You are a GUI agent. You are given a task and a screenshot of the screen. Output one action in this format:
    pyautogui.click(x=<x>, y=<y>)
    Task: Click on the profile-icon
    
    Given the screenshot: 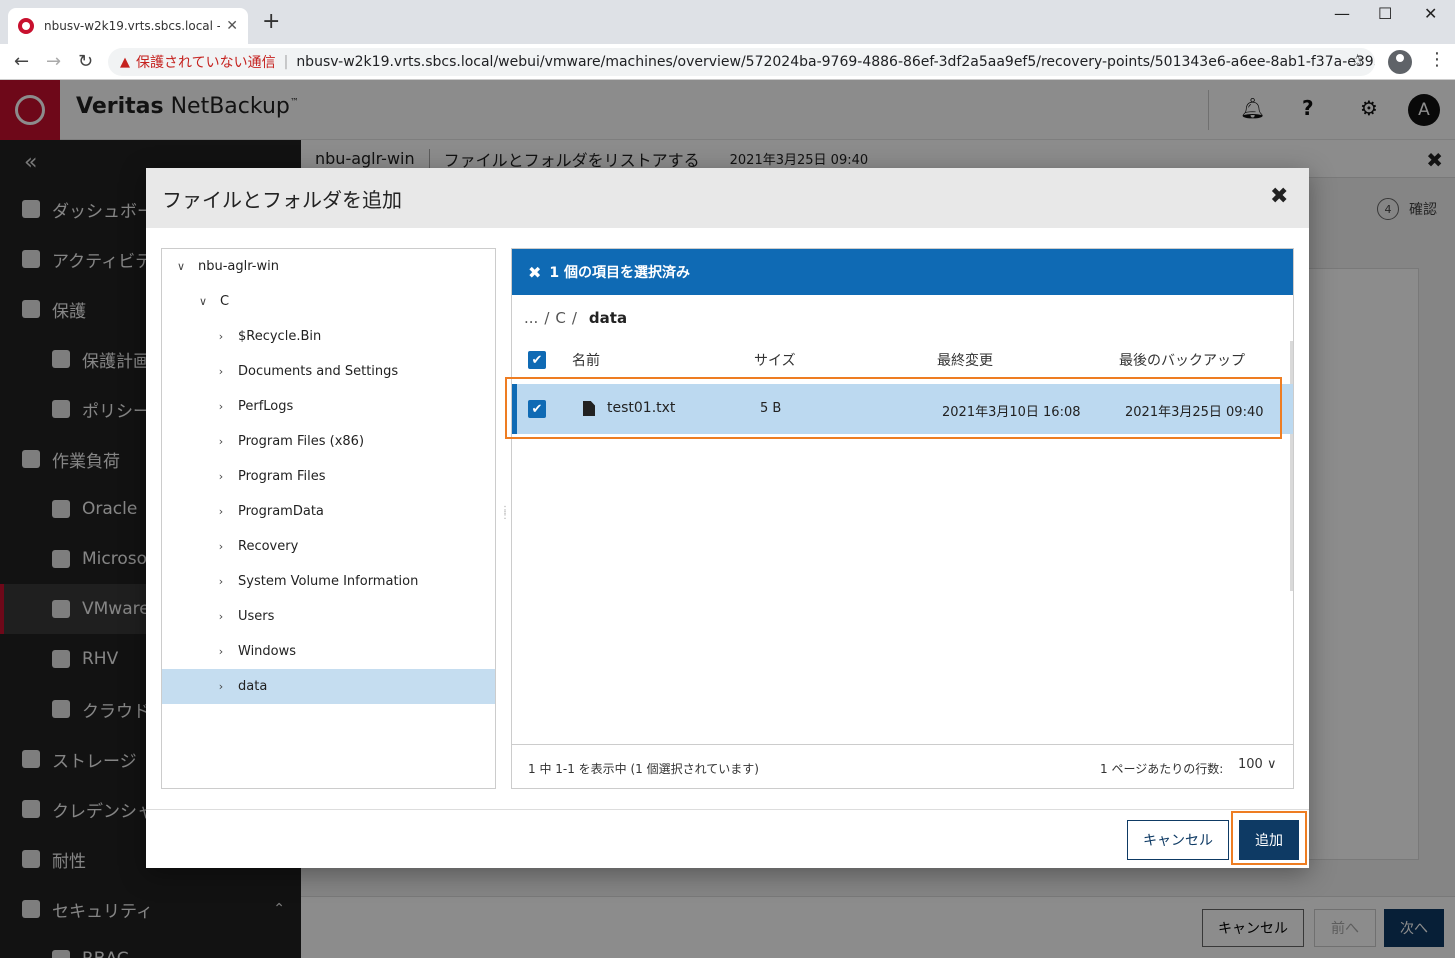 What is the action you would take?
    pyautogui.click(x=1400, y=62)
    